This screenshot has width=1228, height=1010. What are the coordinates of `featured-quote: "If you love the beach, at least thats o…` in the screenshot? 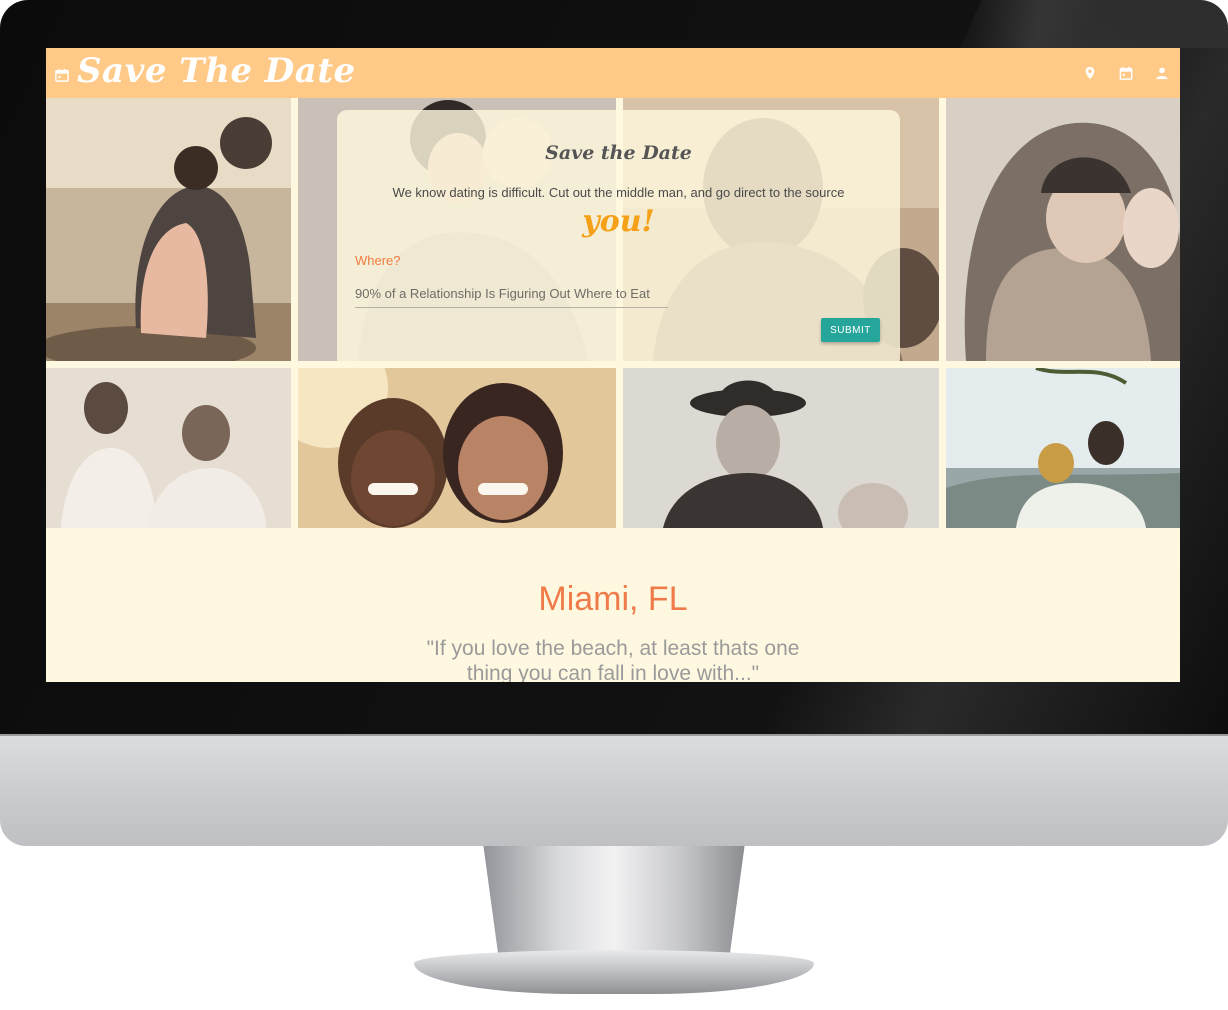 It's located at (613, 659).